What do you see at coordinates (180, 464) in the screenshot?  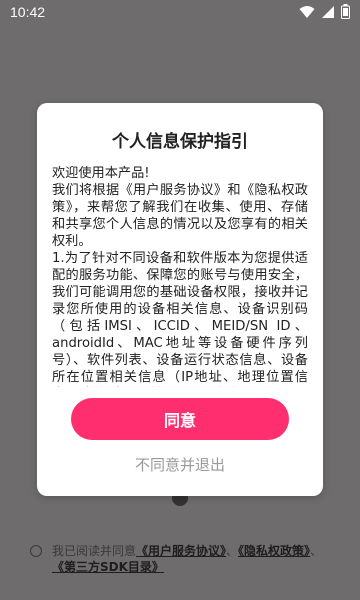 I see `decline-button: 不同意并退出` at bounding box center [180, 464].